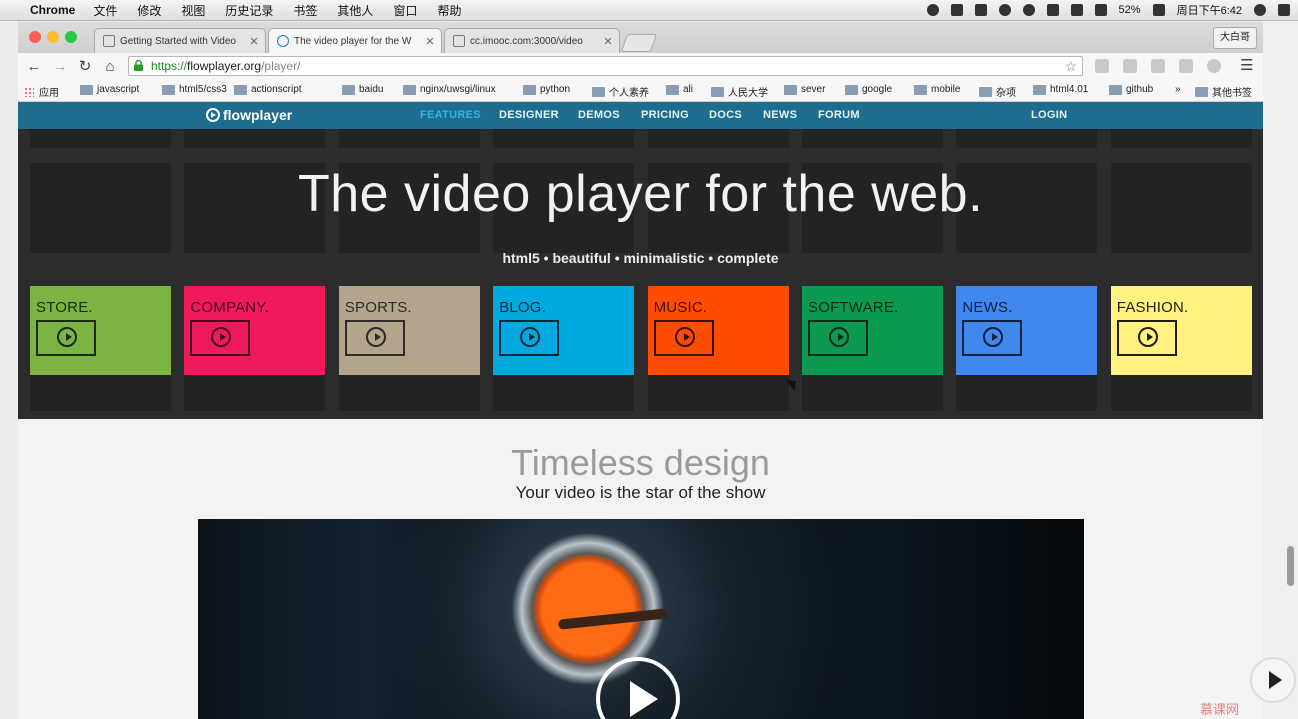 The image size is (1298, 719). Describe the element at coordinates (255, 330) in the screenshot. I see `category-tile-company: COMPANY.` at that location.